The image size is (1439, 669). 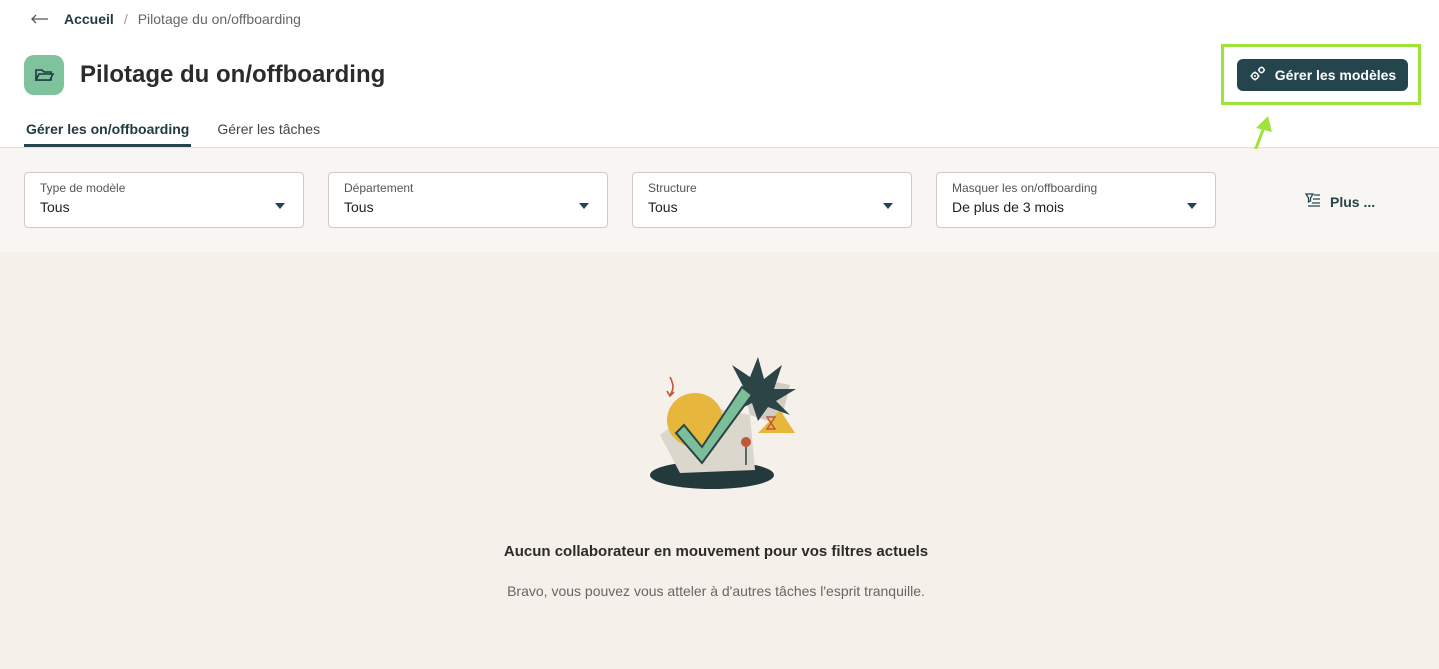 I want to click on structure-select: Structure Tous, so click(x=772, y=200).